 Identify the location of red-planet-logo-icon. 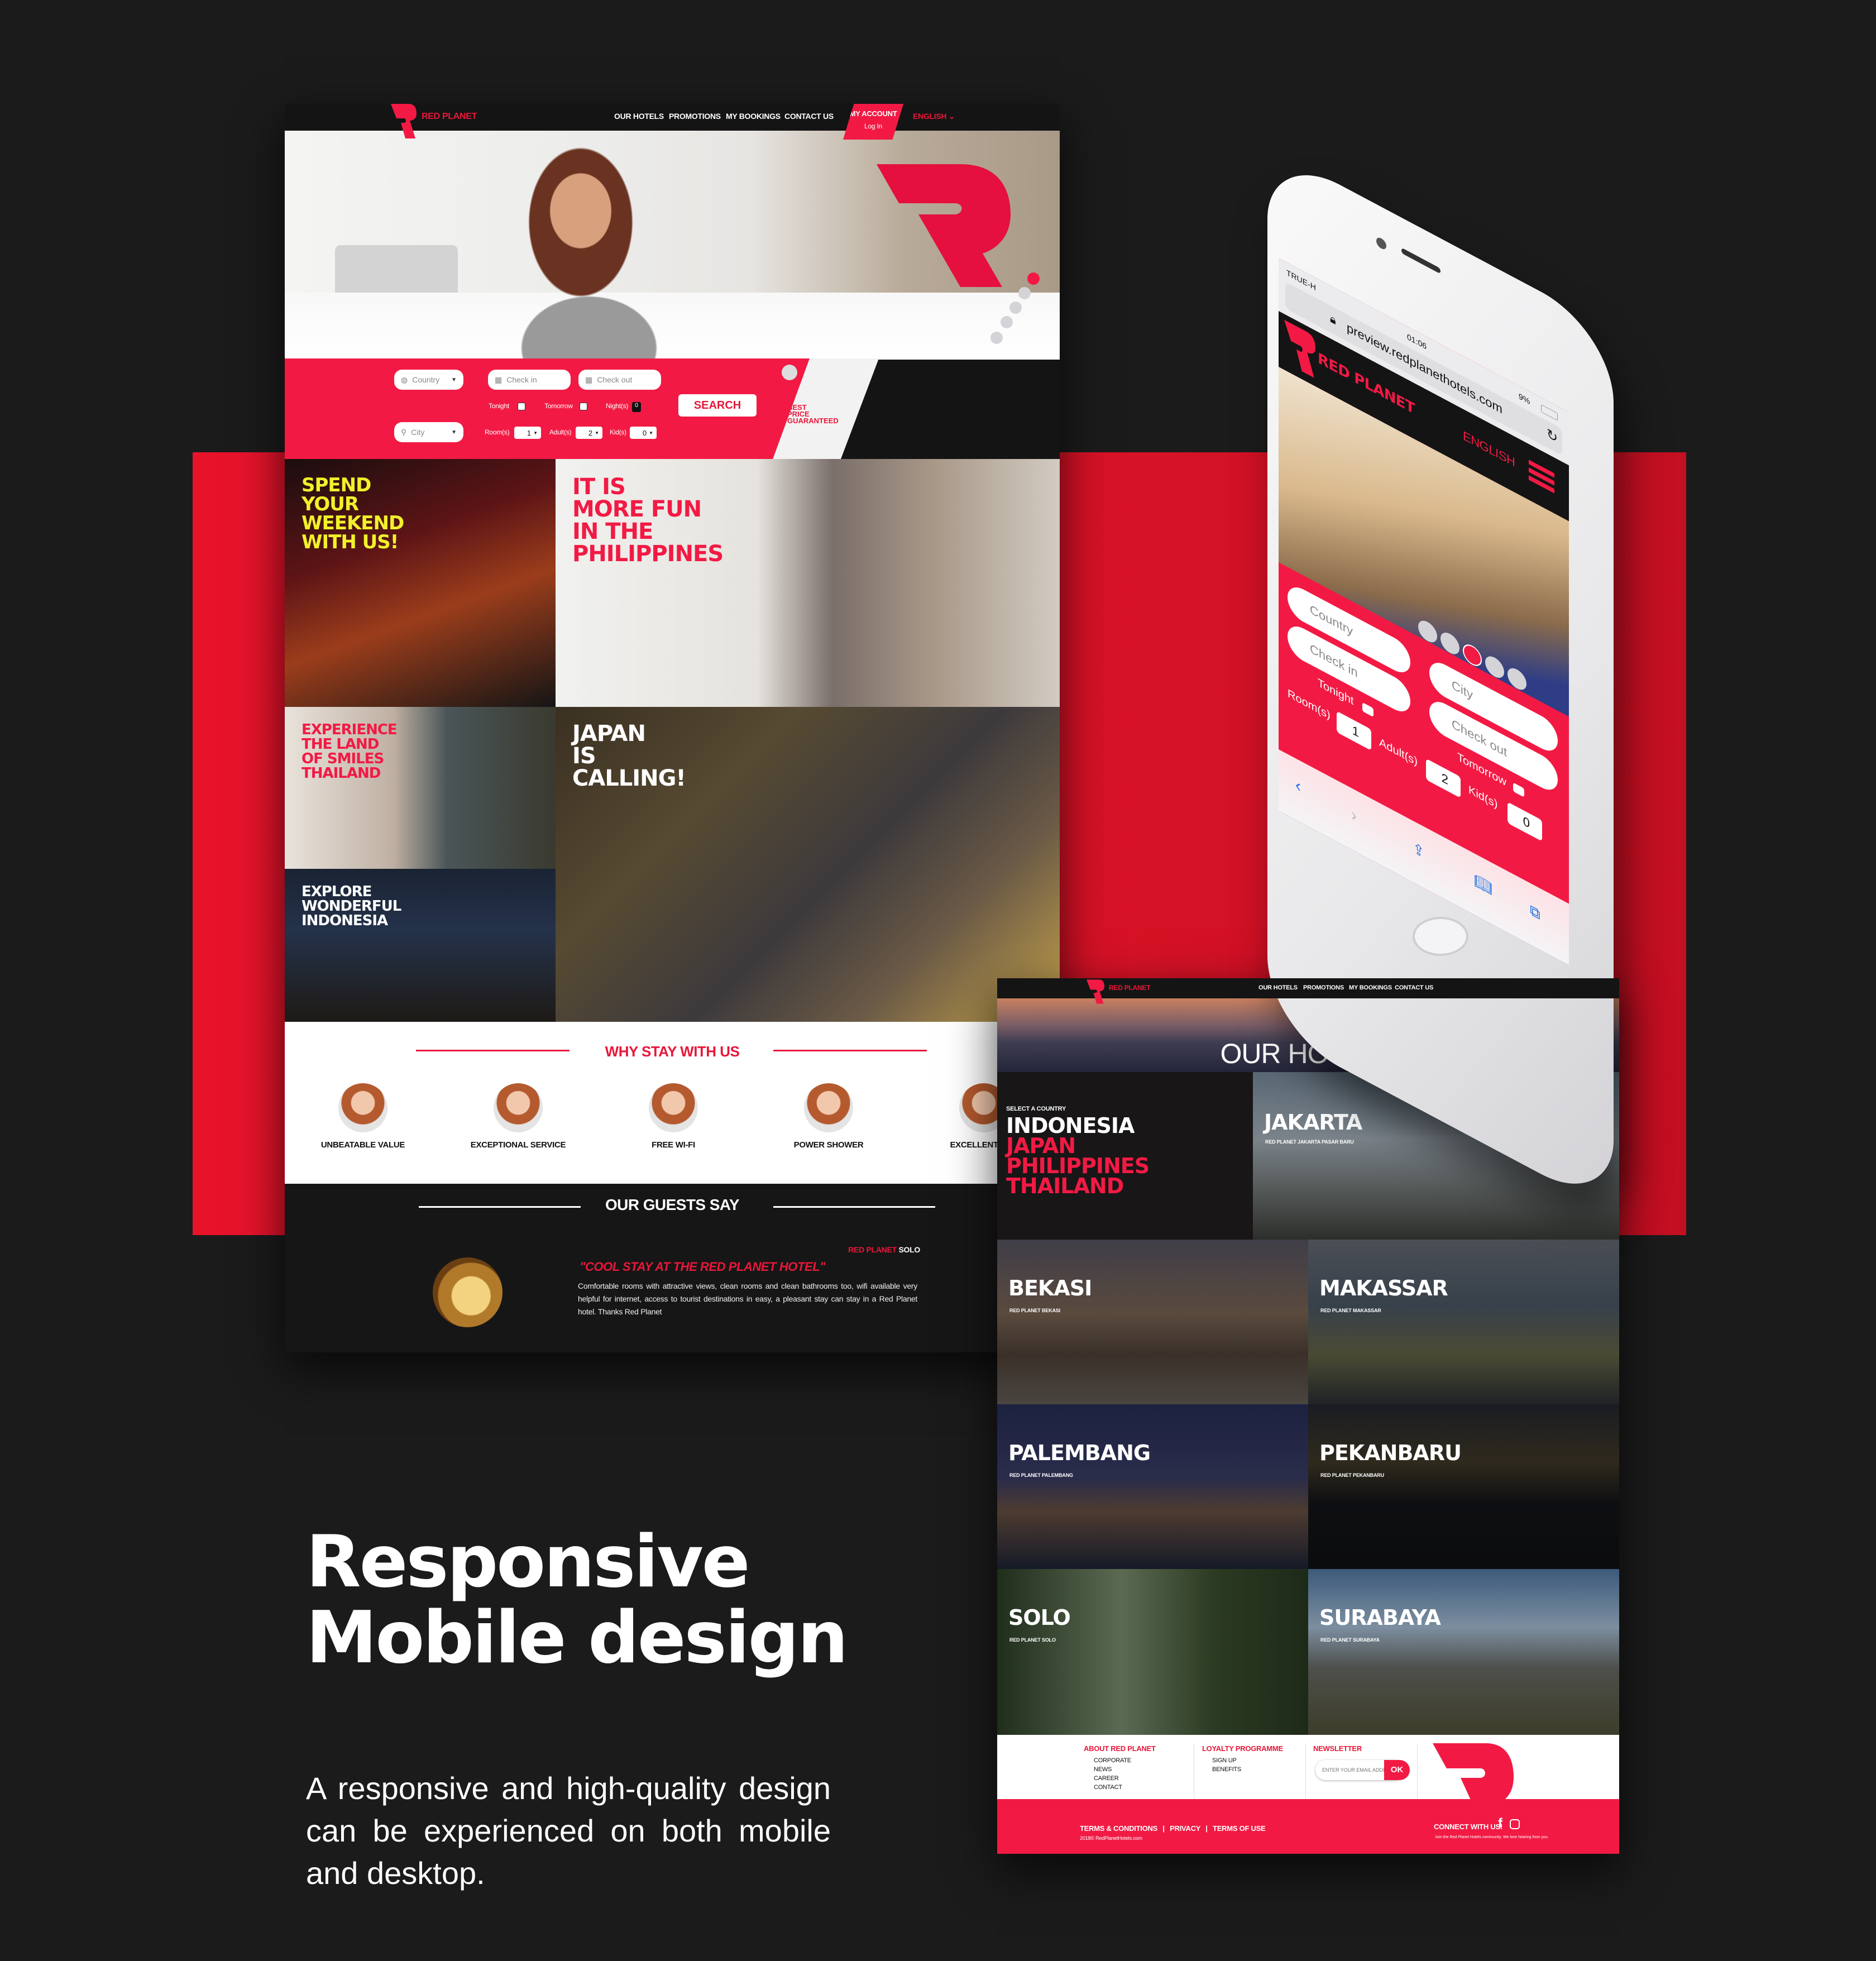
(1300, 348).